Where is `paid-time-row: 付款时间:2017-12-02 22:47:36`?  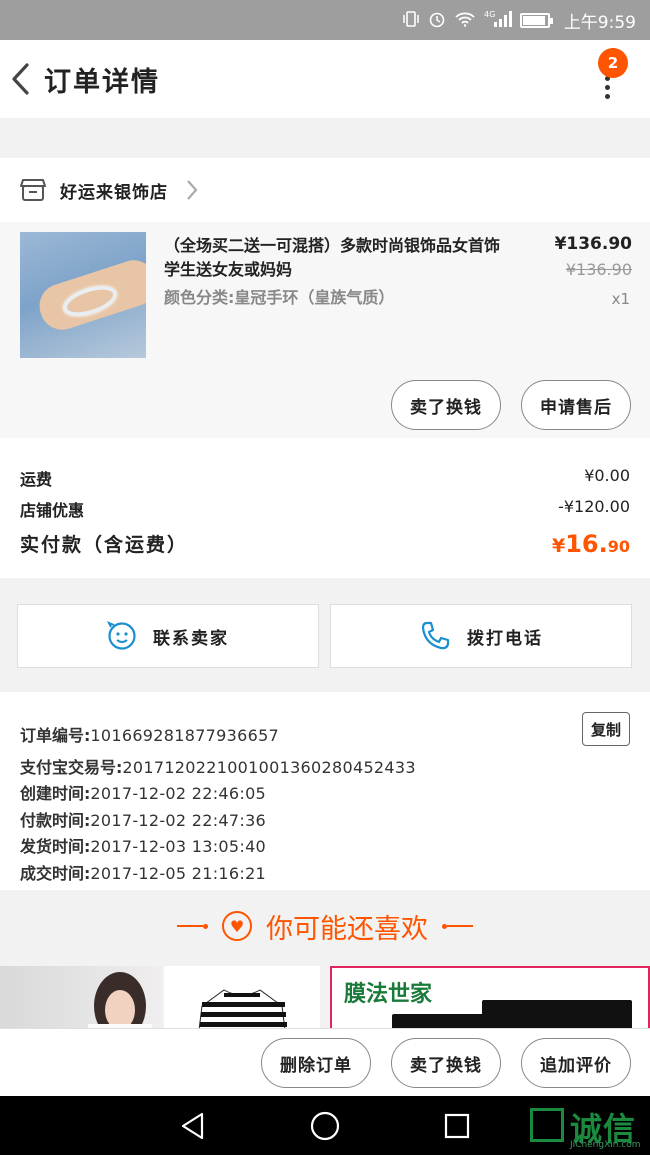
paid-time-row: 付款时间:2017-12-02 22:47:36 is located at coordinates (143, 819).